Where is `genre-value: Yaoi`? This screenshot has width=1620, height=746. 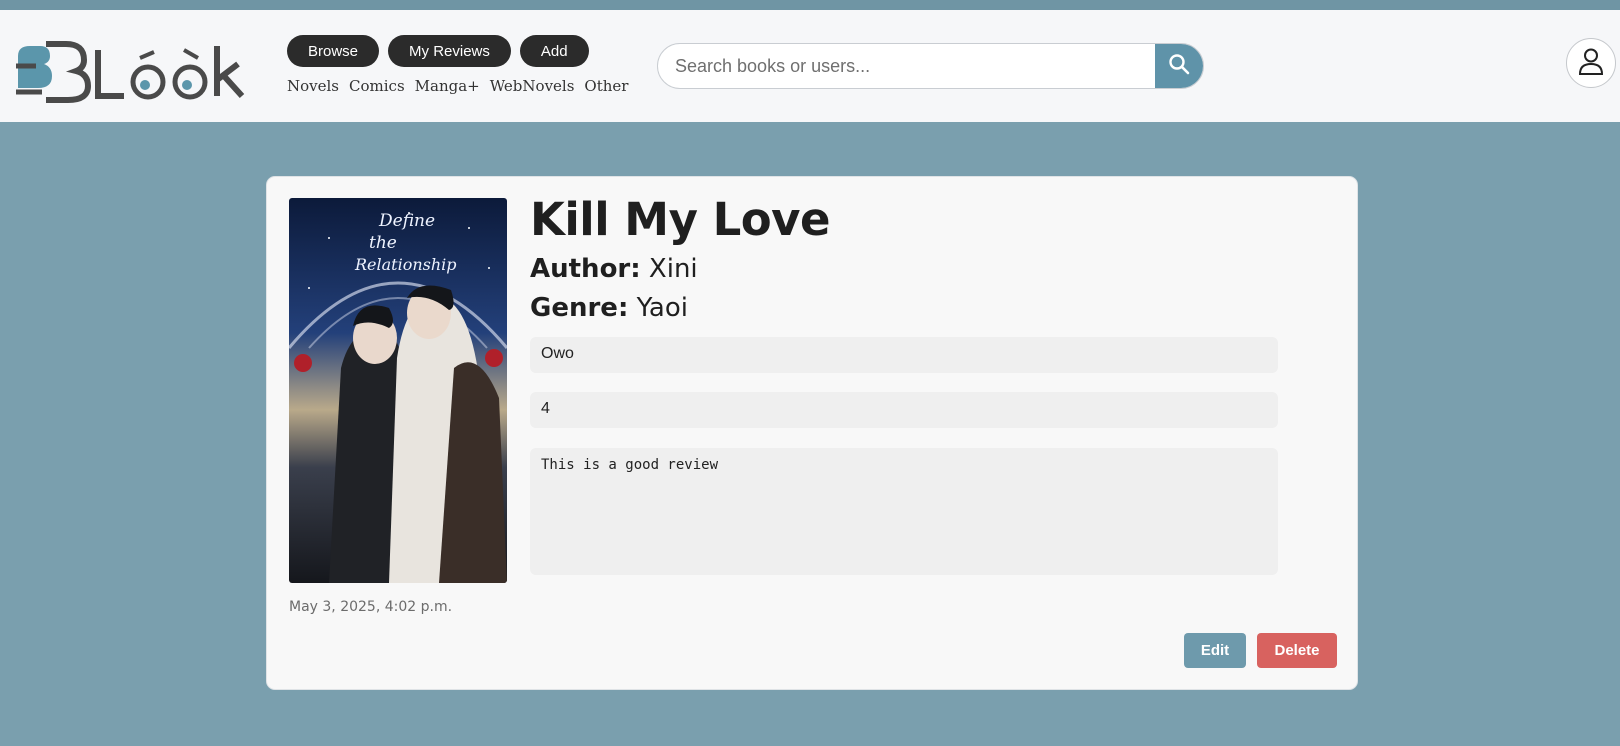 genre-value: Yaoi is located at coordinates (662, 308).